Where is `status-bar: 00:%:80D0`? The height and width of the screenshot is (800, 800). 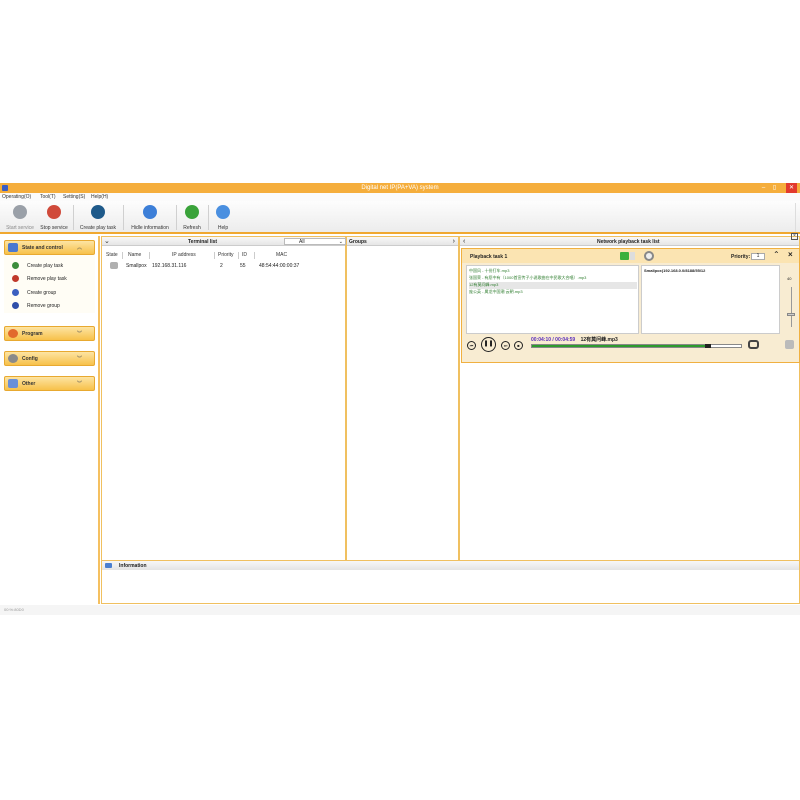 status-bar: 00:%:80D0 is located at coordinates (400, 610).